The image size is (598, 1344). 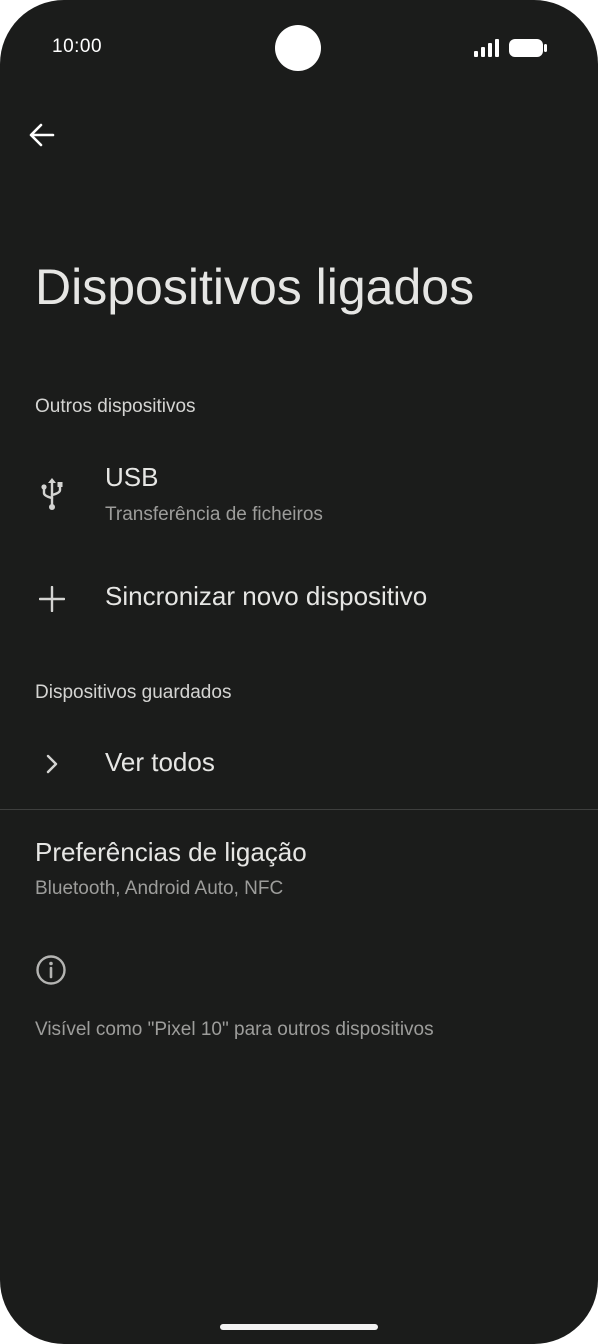 I want to click on info-icon, so click(x=51, y=970).